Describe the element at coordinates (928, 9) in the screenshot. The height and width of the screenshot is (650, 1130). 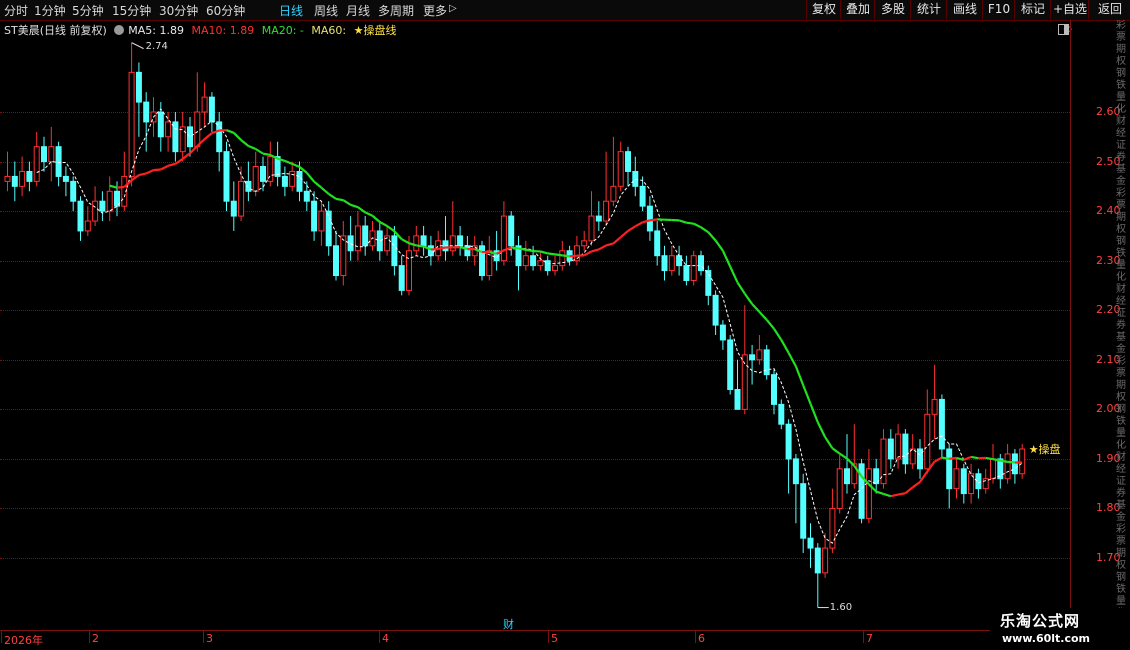
I see `toolbar-button: 统计` at that location.